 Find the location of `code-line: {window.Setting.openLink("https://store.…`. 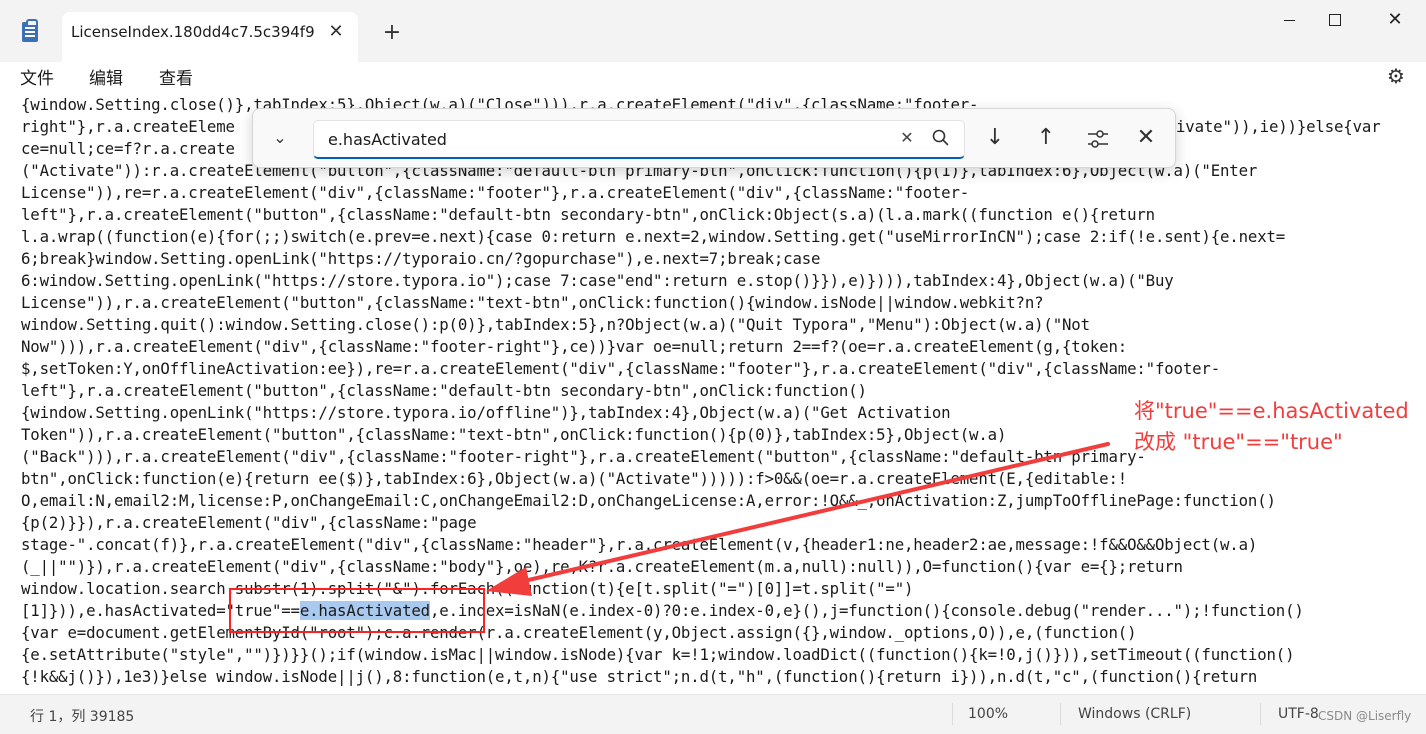

code-line: {window.Setting.openLink("https://store.… is located at coordinates (486, 412).